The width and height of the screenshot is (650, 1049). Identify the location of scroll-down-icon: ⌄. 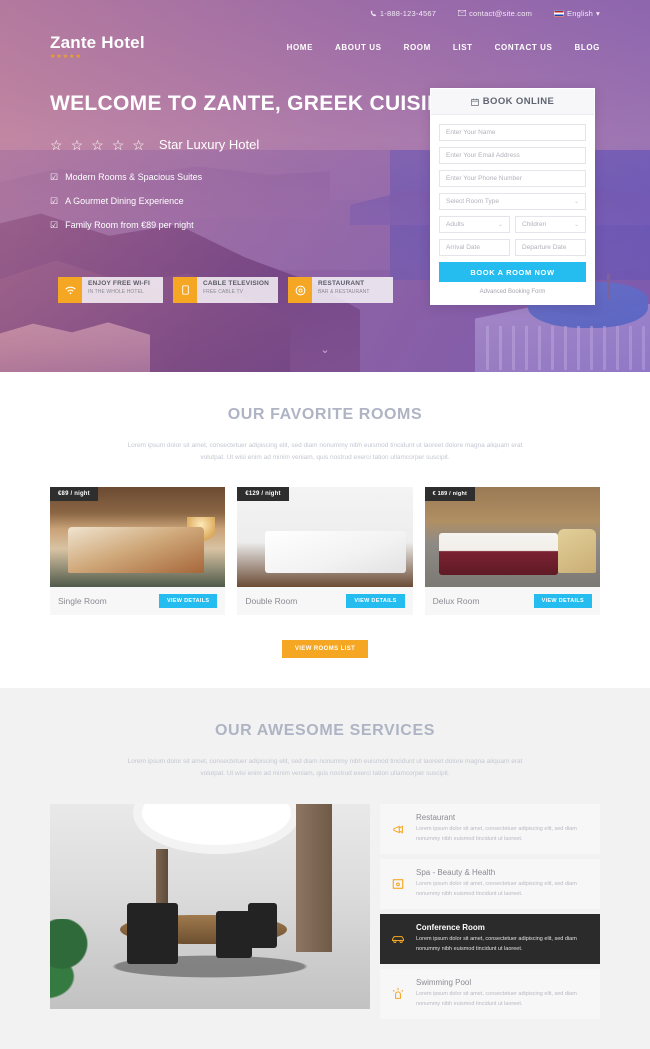
(324, 349).